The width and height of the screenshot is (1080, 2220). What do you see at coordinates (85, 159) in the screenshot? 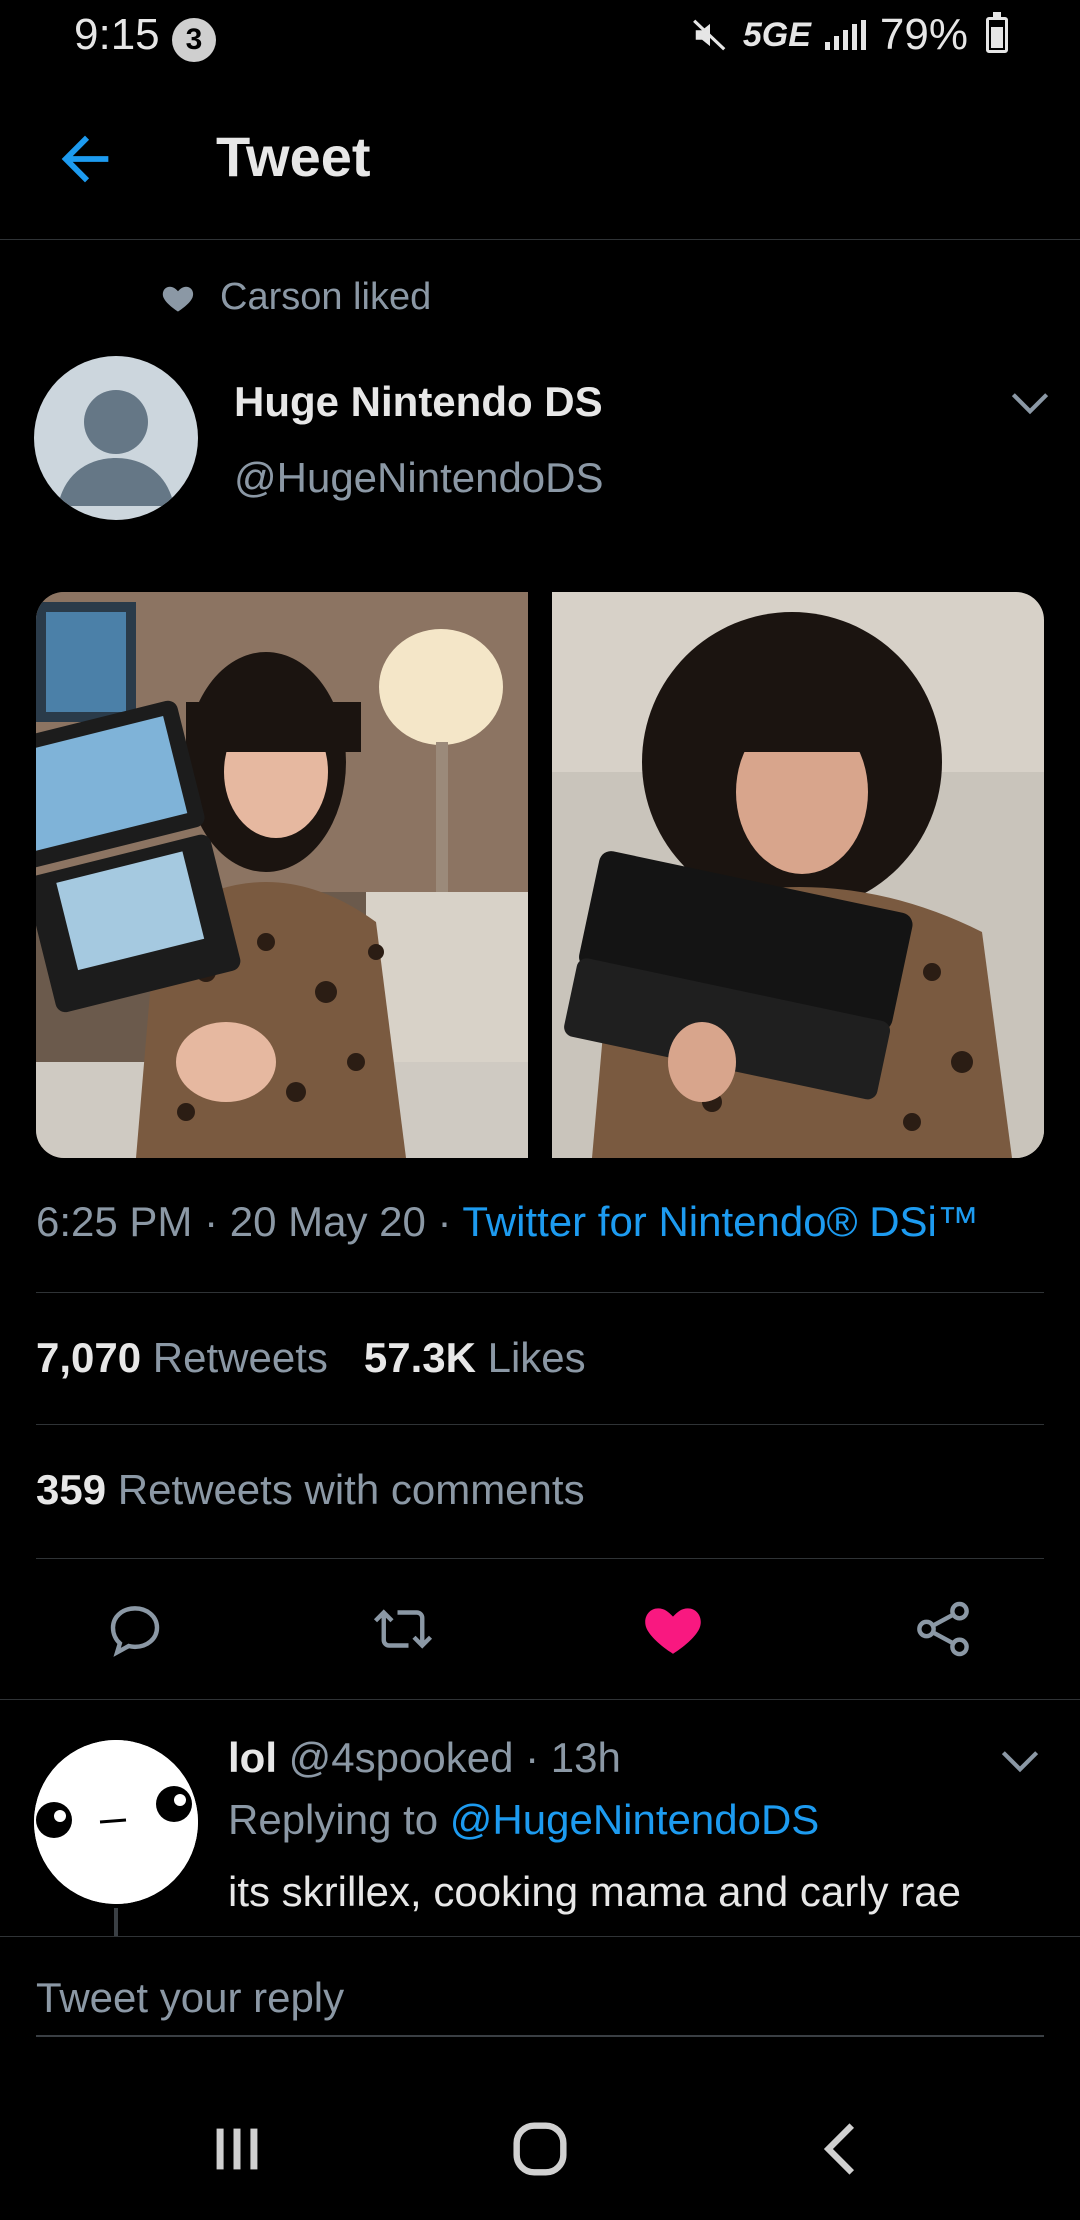
I see `back-arrow-icon` at bounding box center [85, 159].